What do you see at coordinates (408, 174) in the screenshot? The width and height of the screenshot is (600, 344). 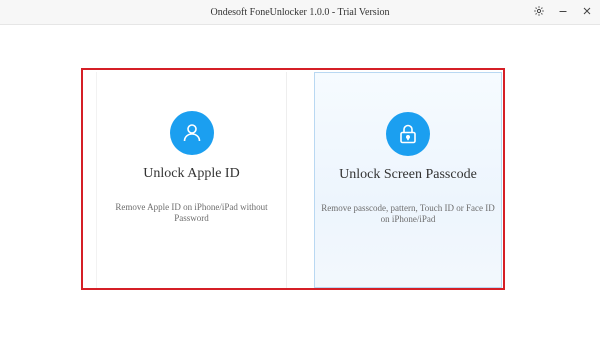 I see `unlock-screen-passcode-title: Unlock Screen Passcode` at bounding box center [408, 174].